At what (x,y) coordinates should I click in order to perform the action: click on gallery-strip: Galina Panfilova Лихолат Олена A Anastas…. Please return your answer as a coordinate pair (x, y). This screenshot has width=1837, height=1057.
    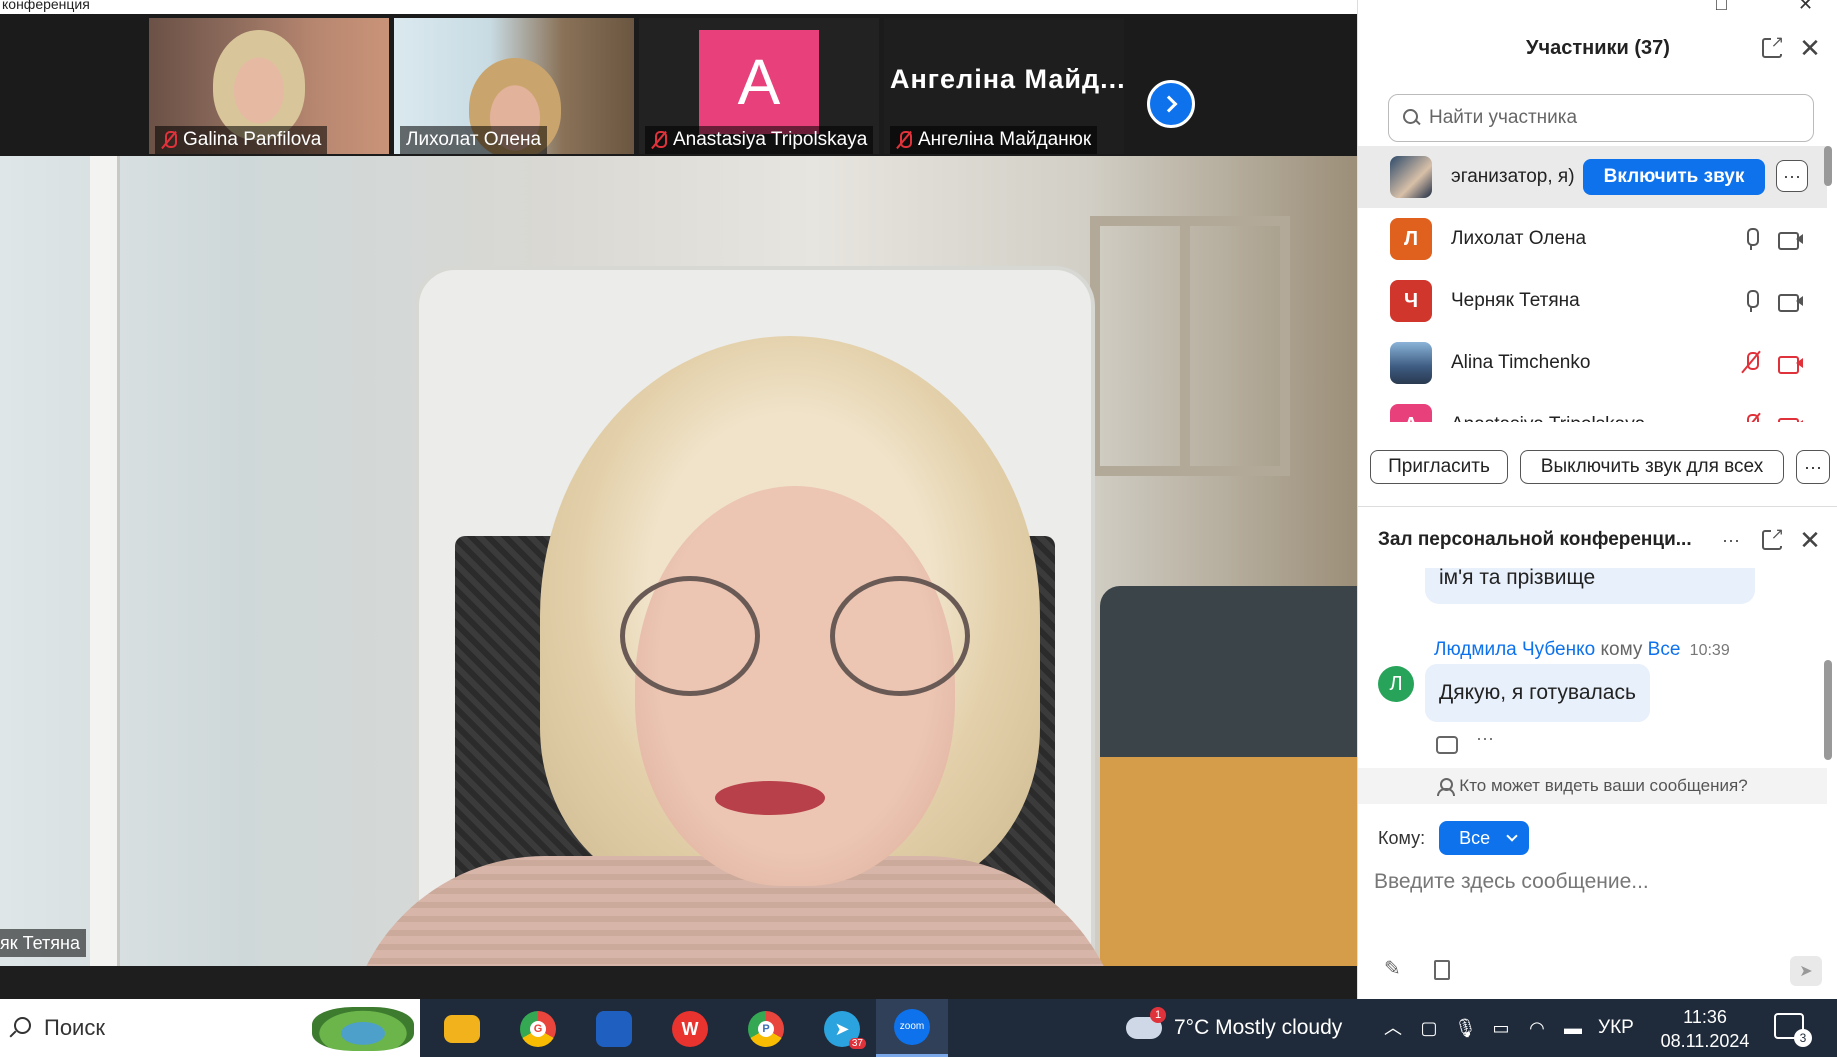
    Looking at the image, I should click on (678, 85).